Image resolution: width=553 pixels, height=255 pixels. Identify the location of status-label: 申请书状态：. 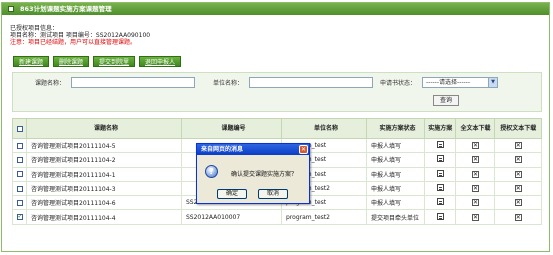
(398, 83).